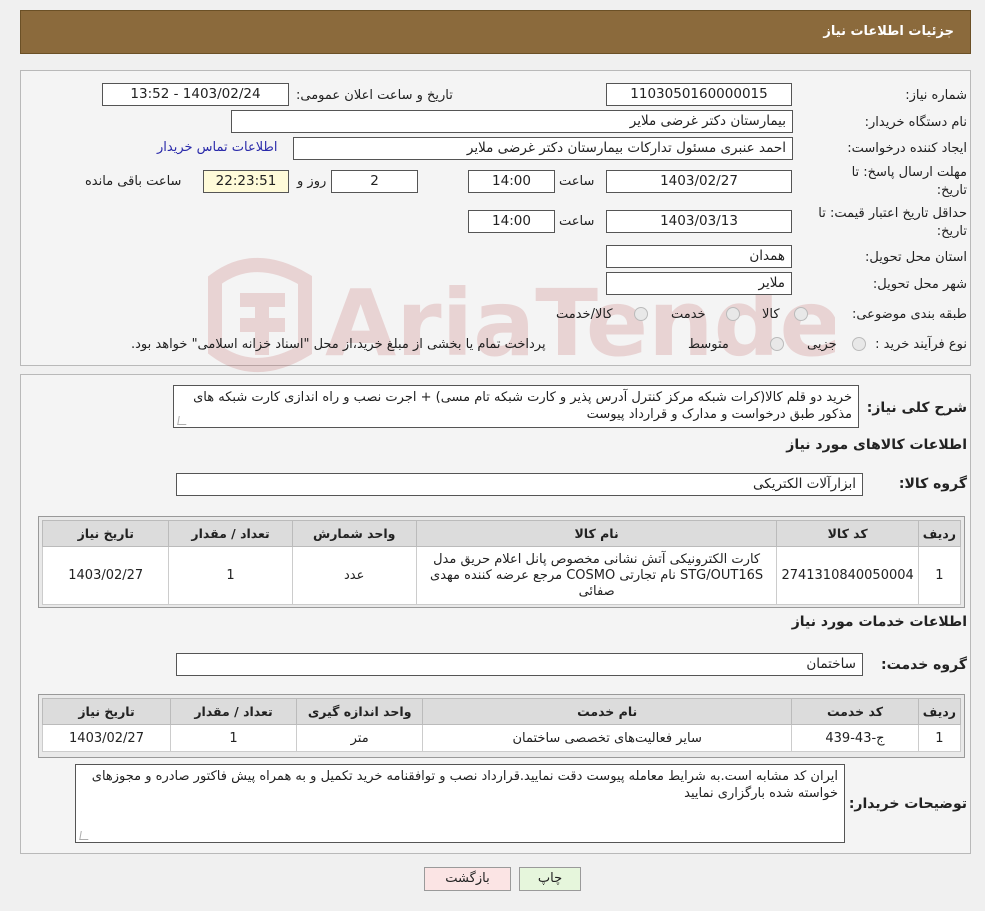  Describe the element at coordinates (106, 738) in the screenshot. I see `svc-cell-date: 1403/02/27` at that location.